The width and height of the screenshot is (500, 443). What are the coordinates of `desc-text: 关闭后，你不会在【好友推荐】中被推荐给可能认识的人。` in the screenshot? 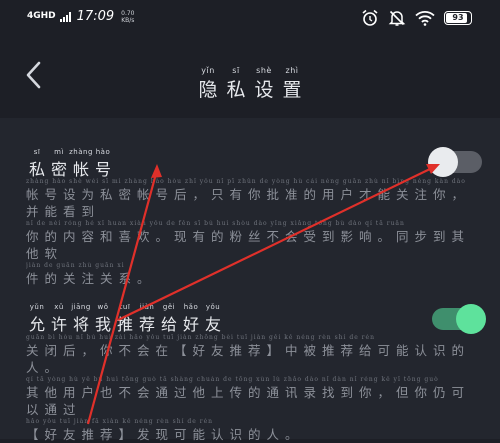 It's located at (248, 359).